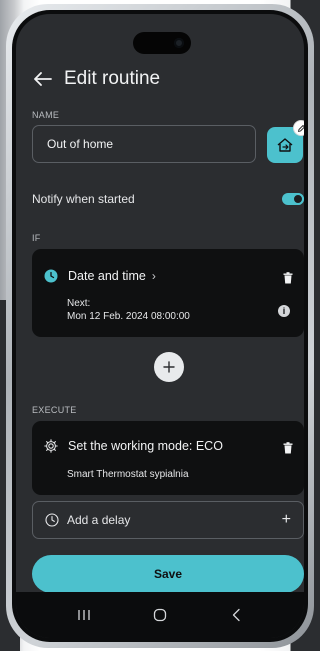  I want to click on back-arrow-icon, so click(43, 79).